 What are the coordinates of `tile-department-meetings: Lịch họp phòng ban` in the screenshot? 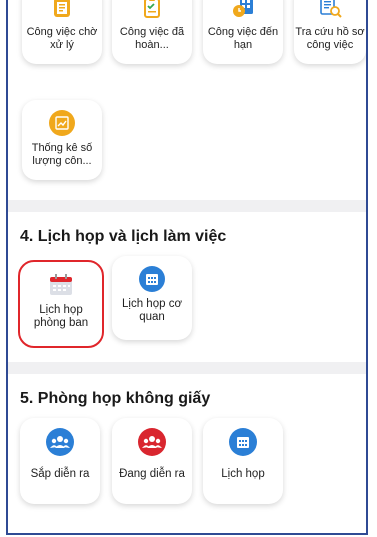 It's located at (61, 304).